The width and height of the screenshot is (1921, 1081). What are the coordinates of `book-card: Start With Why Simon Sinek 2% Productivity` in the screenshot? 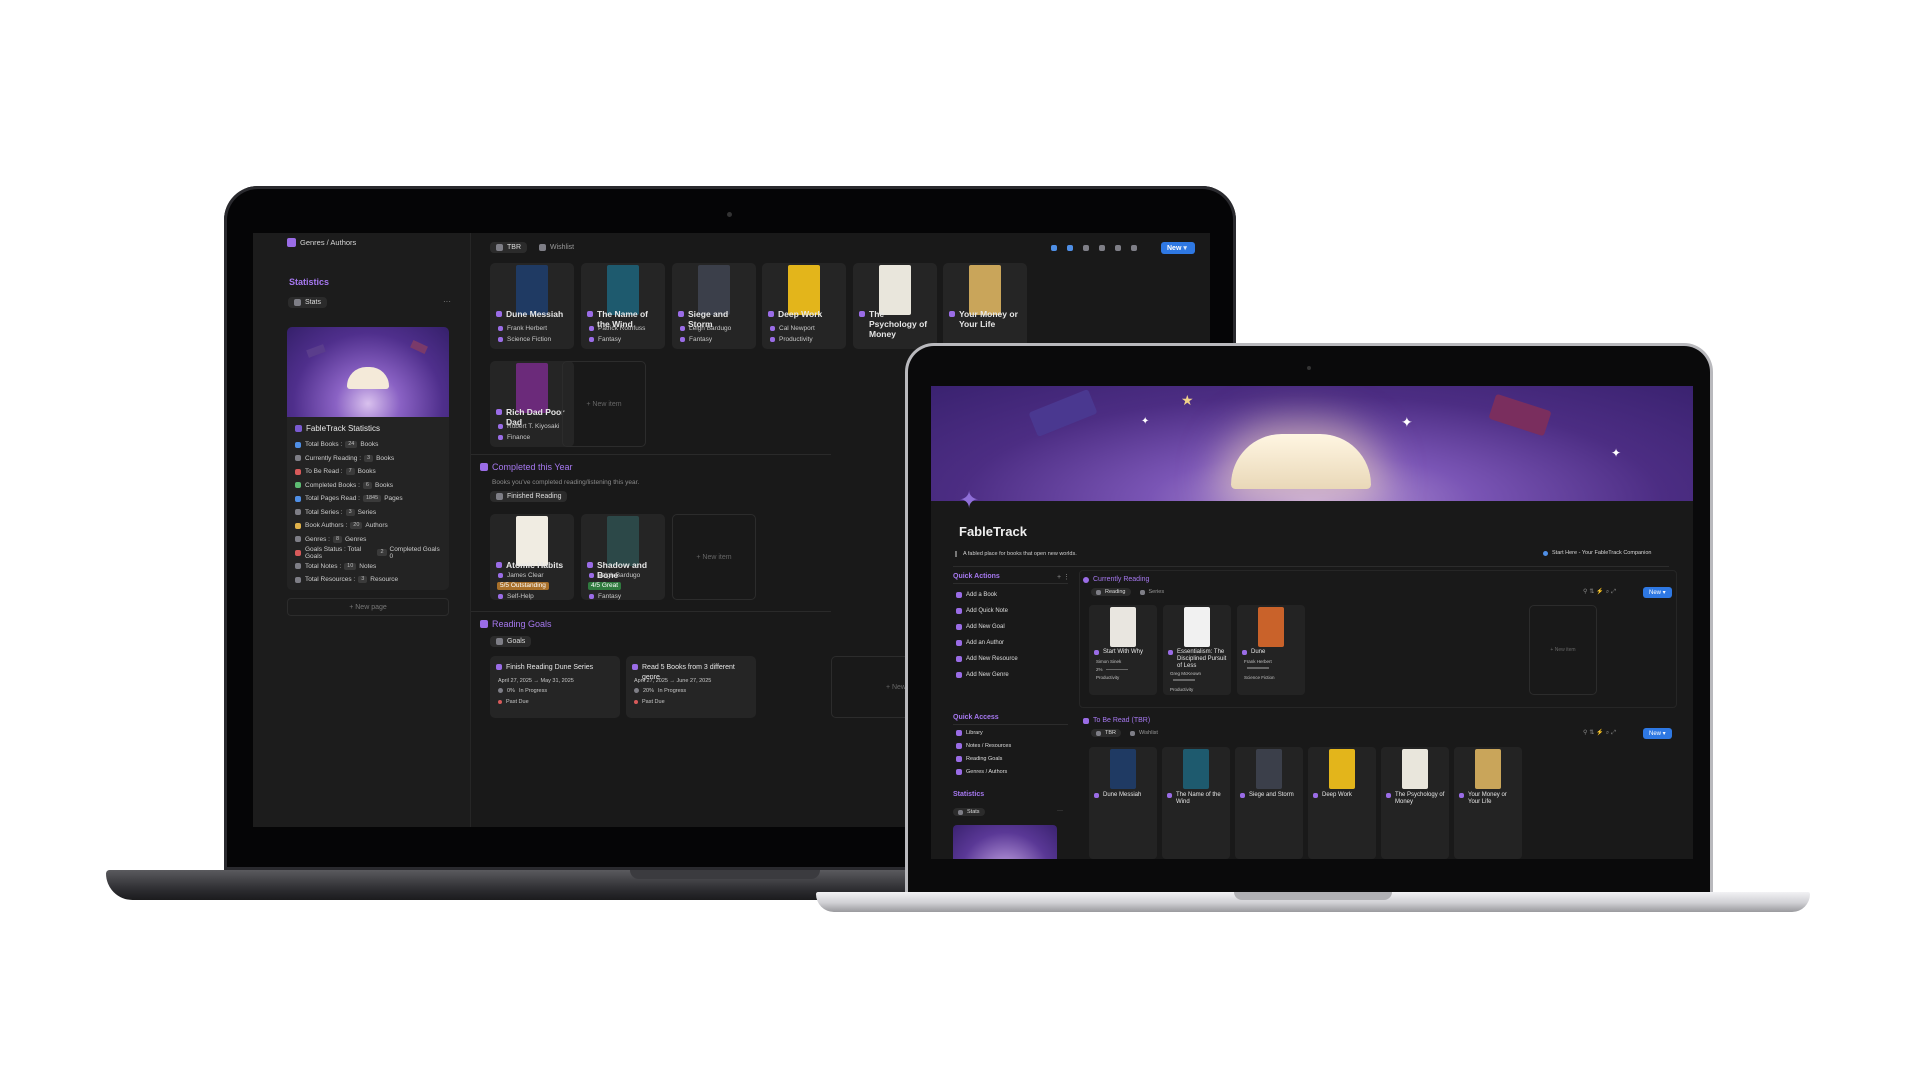 It's located at (1123, 650).